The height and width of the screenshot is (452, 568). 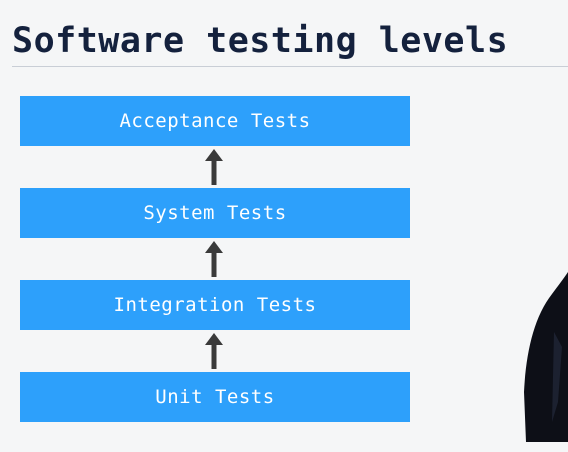 I want to click on level-box-system-tests: System Tests, so click(x=215, y=213).